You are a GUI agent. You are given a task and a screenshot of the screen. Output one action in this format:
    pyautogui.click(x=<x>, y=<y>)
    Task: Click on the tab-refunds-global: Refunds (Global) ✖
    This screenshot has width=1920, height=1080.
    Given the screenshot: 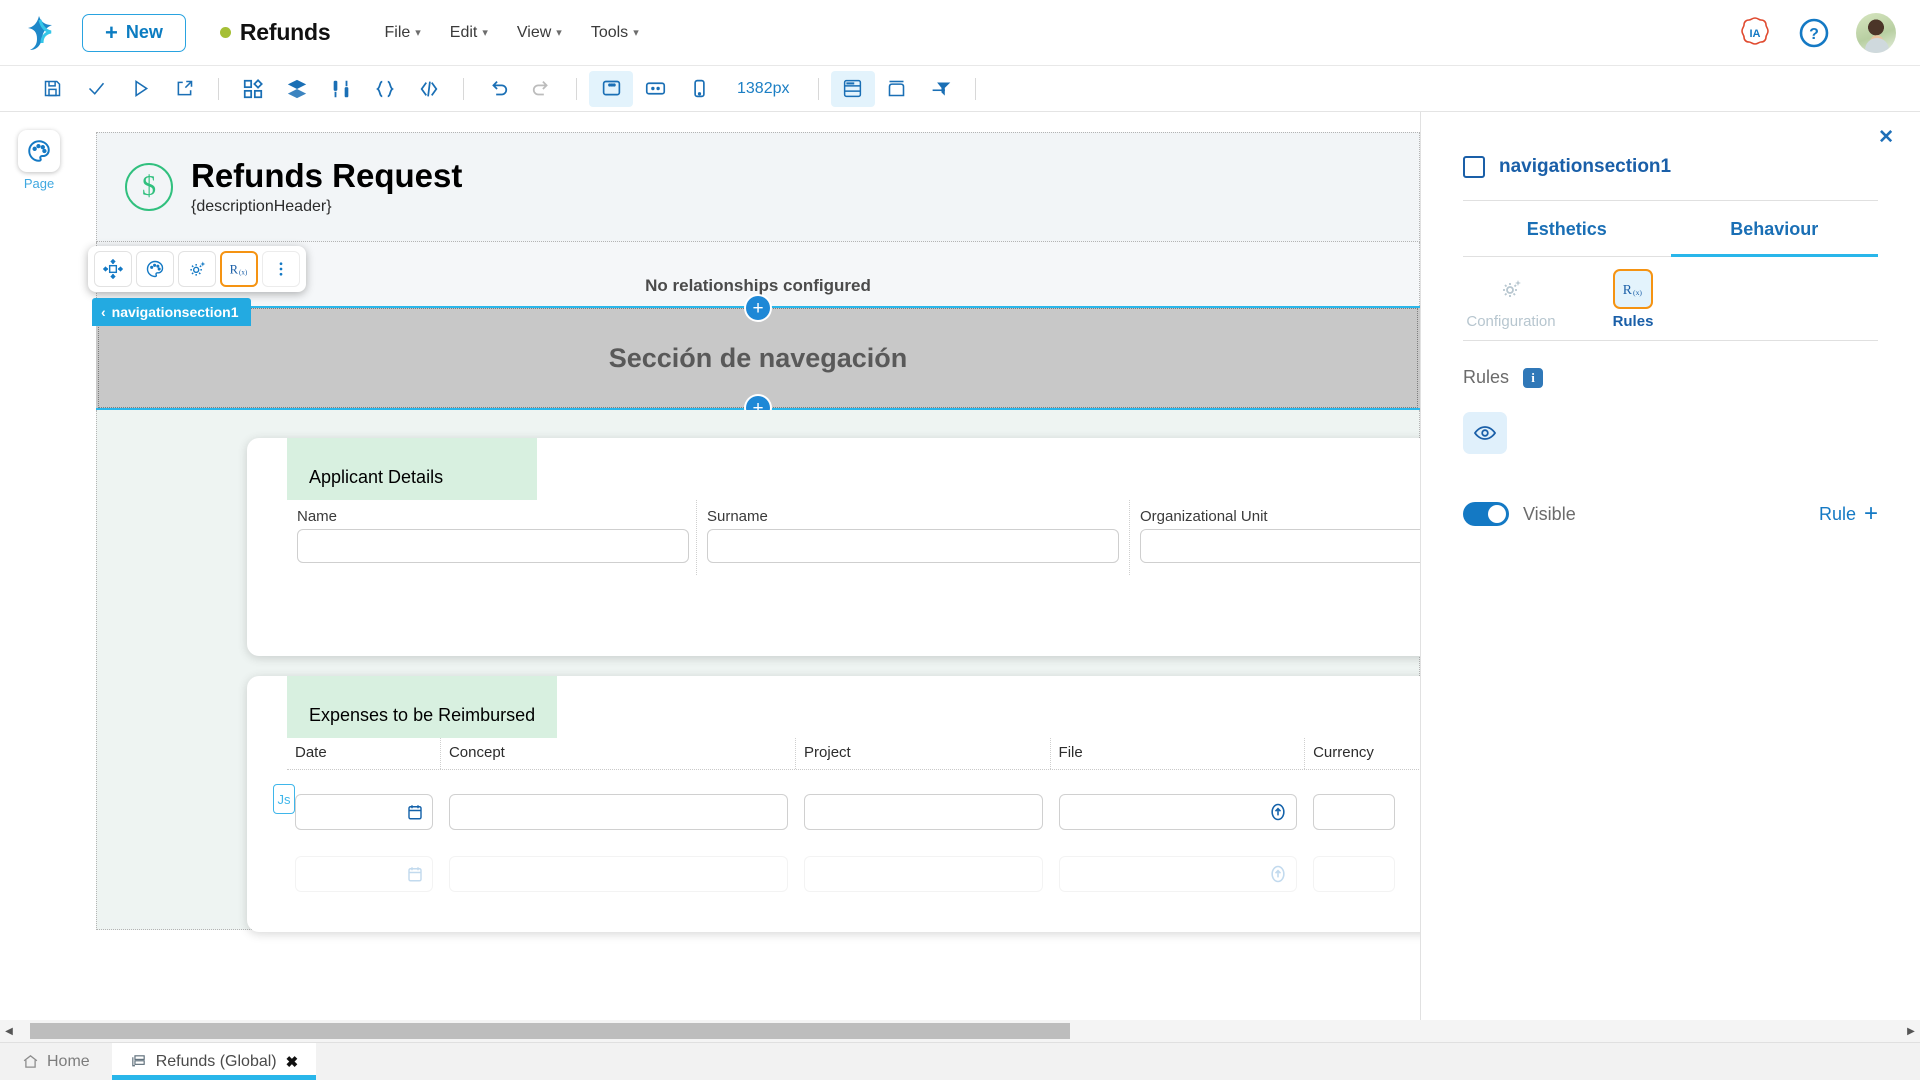 What is the action you would take?
    pyautogui.click(x=214, y=1061)
    